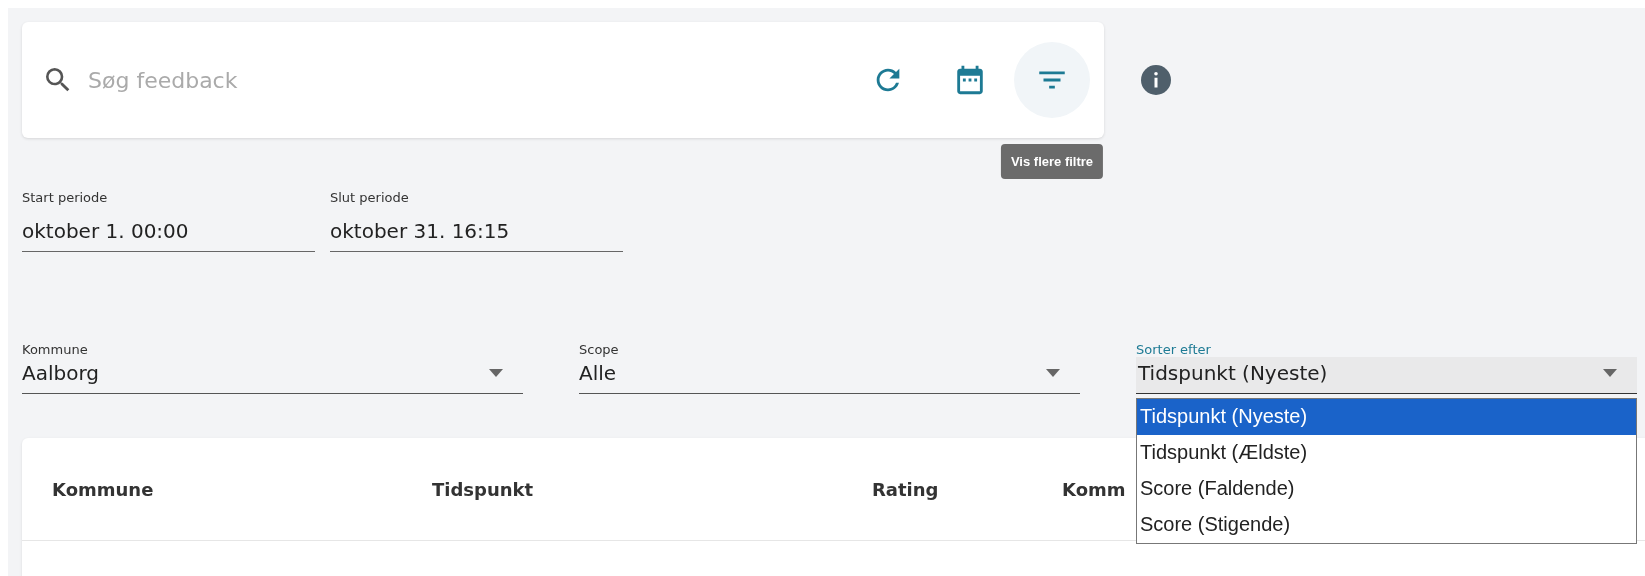 The height and width of the screenshot is (576, 1645). I want to click on dropdown-option: Score (Faldende), so click(1386, 489).